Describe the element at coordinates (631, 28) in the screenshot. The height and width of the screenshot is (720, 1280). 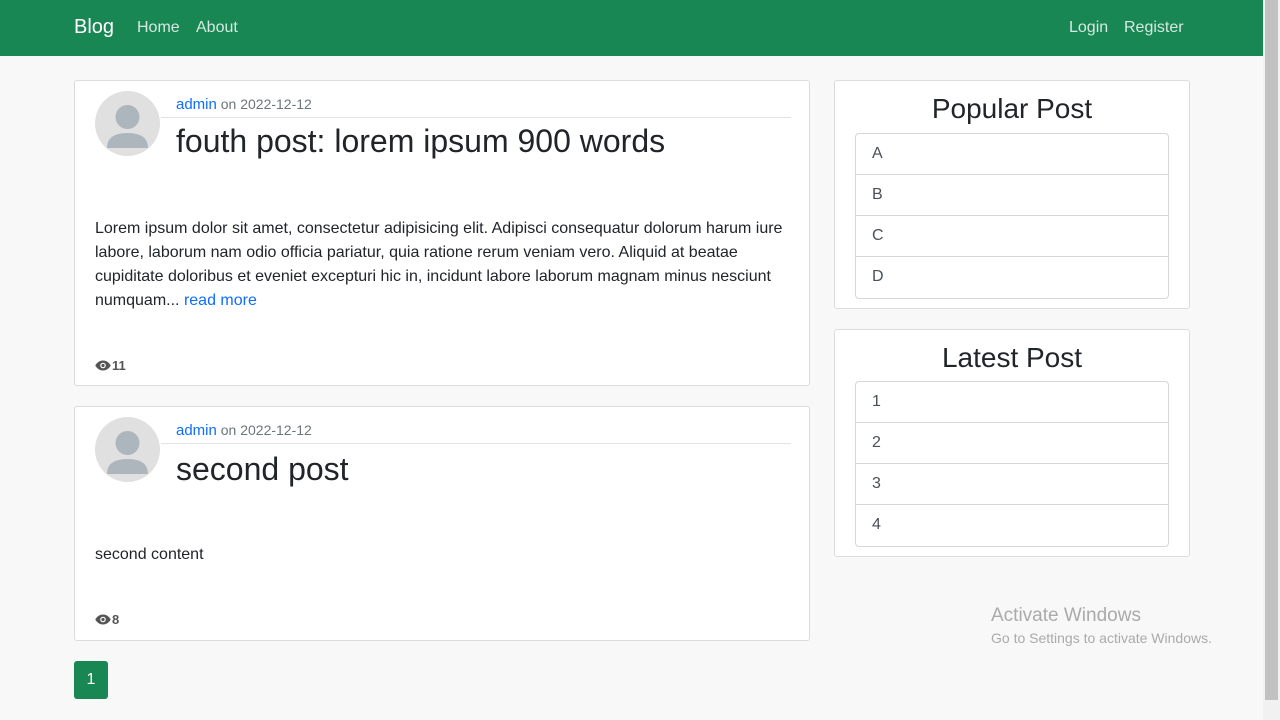
I see `top-navbar: Blog Home About Login Register` at that location.